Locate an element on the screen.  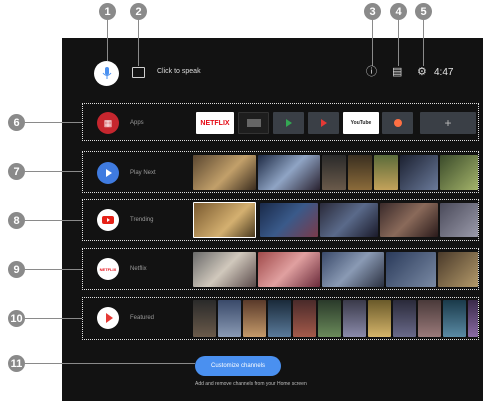
youtube-logo is located at coordinates (108, 220).